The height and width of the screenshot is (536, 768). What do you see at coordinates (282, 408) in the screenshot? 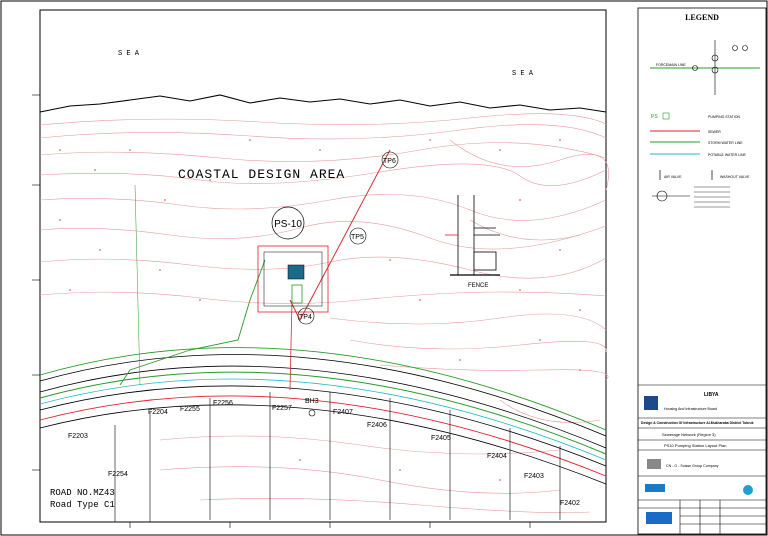
I see `plot-label: F2257` at bounding box center [282, 408].